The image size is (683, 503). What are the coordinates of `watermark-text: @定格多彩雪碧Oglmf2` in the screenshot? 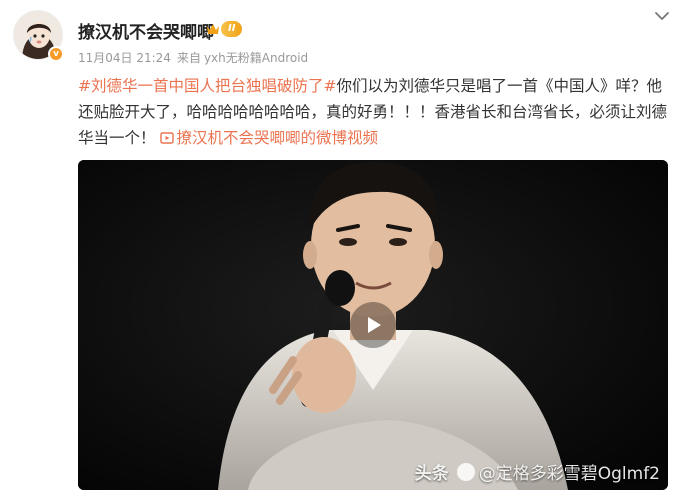 It's located at (569, 474).